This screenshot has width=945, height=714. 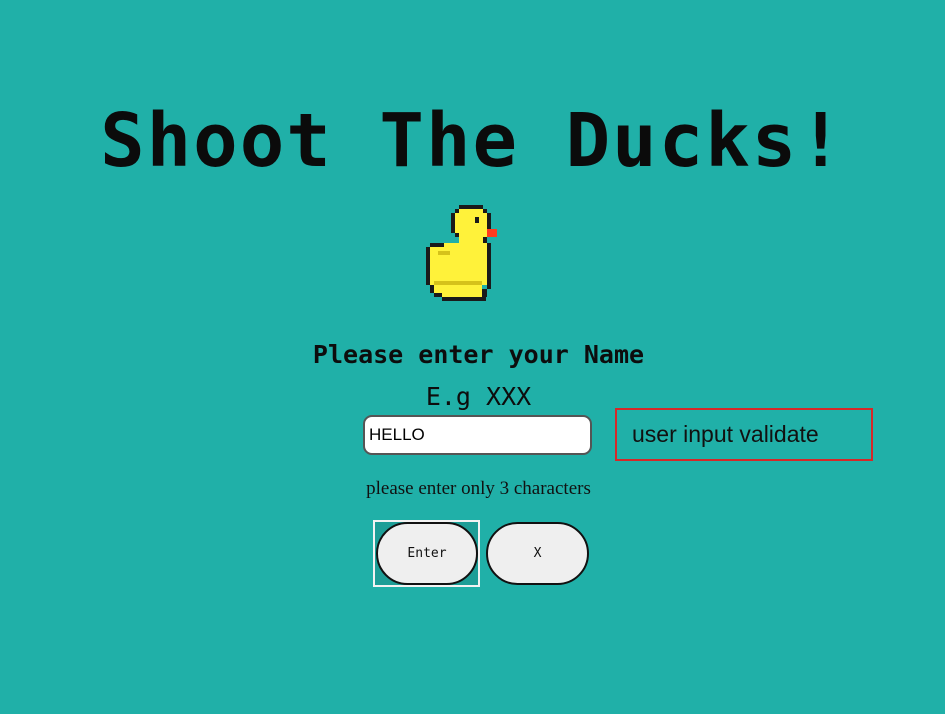 What do you see at coordinates (427, 553) in the screenshot?
I see `enter-button: Enter` at bounding box center [427, 553].